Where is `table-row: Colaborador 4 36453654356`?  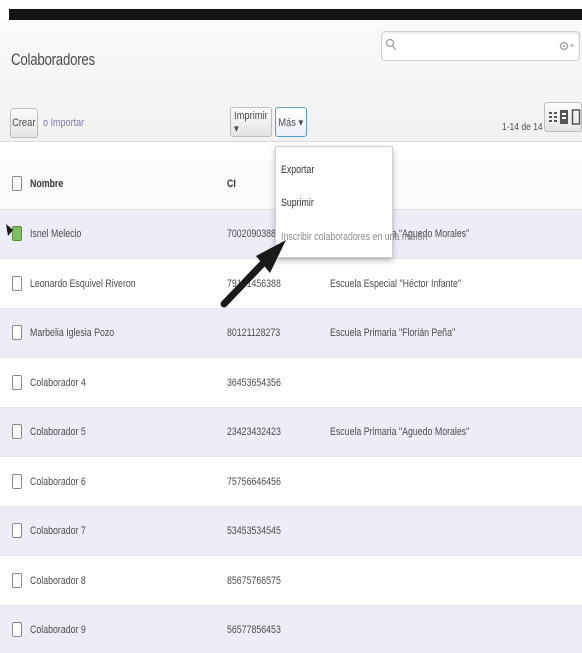 table-row: Colaborador 4 36453654356 is located at coordinates (291, 383).